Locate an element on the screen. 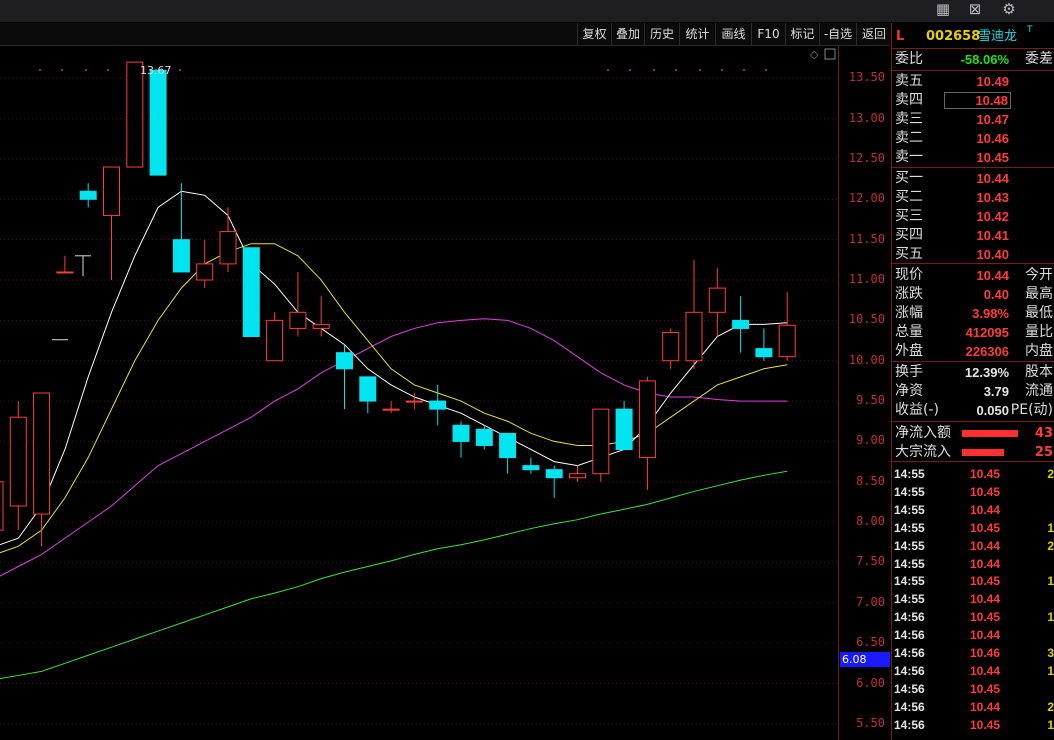  toolbar-unwatch-button: -自选 is located at coordinates (837, 34).